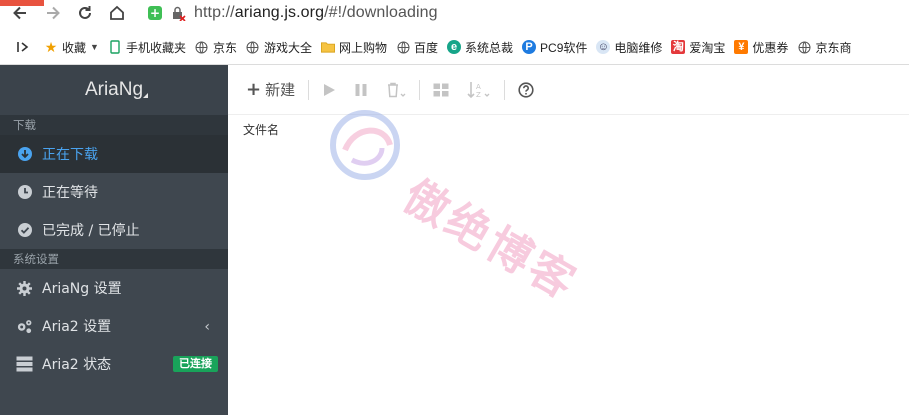 This screenshot has height=415, width=909. What do you see at coordinates (114, 154) in the screenshot?
I see `sidebar-item-downloading: 正在下载` at bounding box center [114, 154].